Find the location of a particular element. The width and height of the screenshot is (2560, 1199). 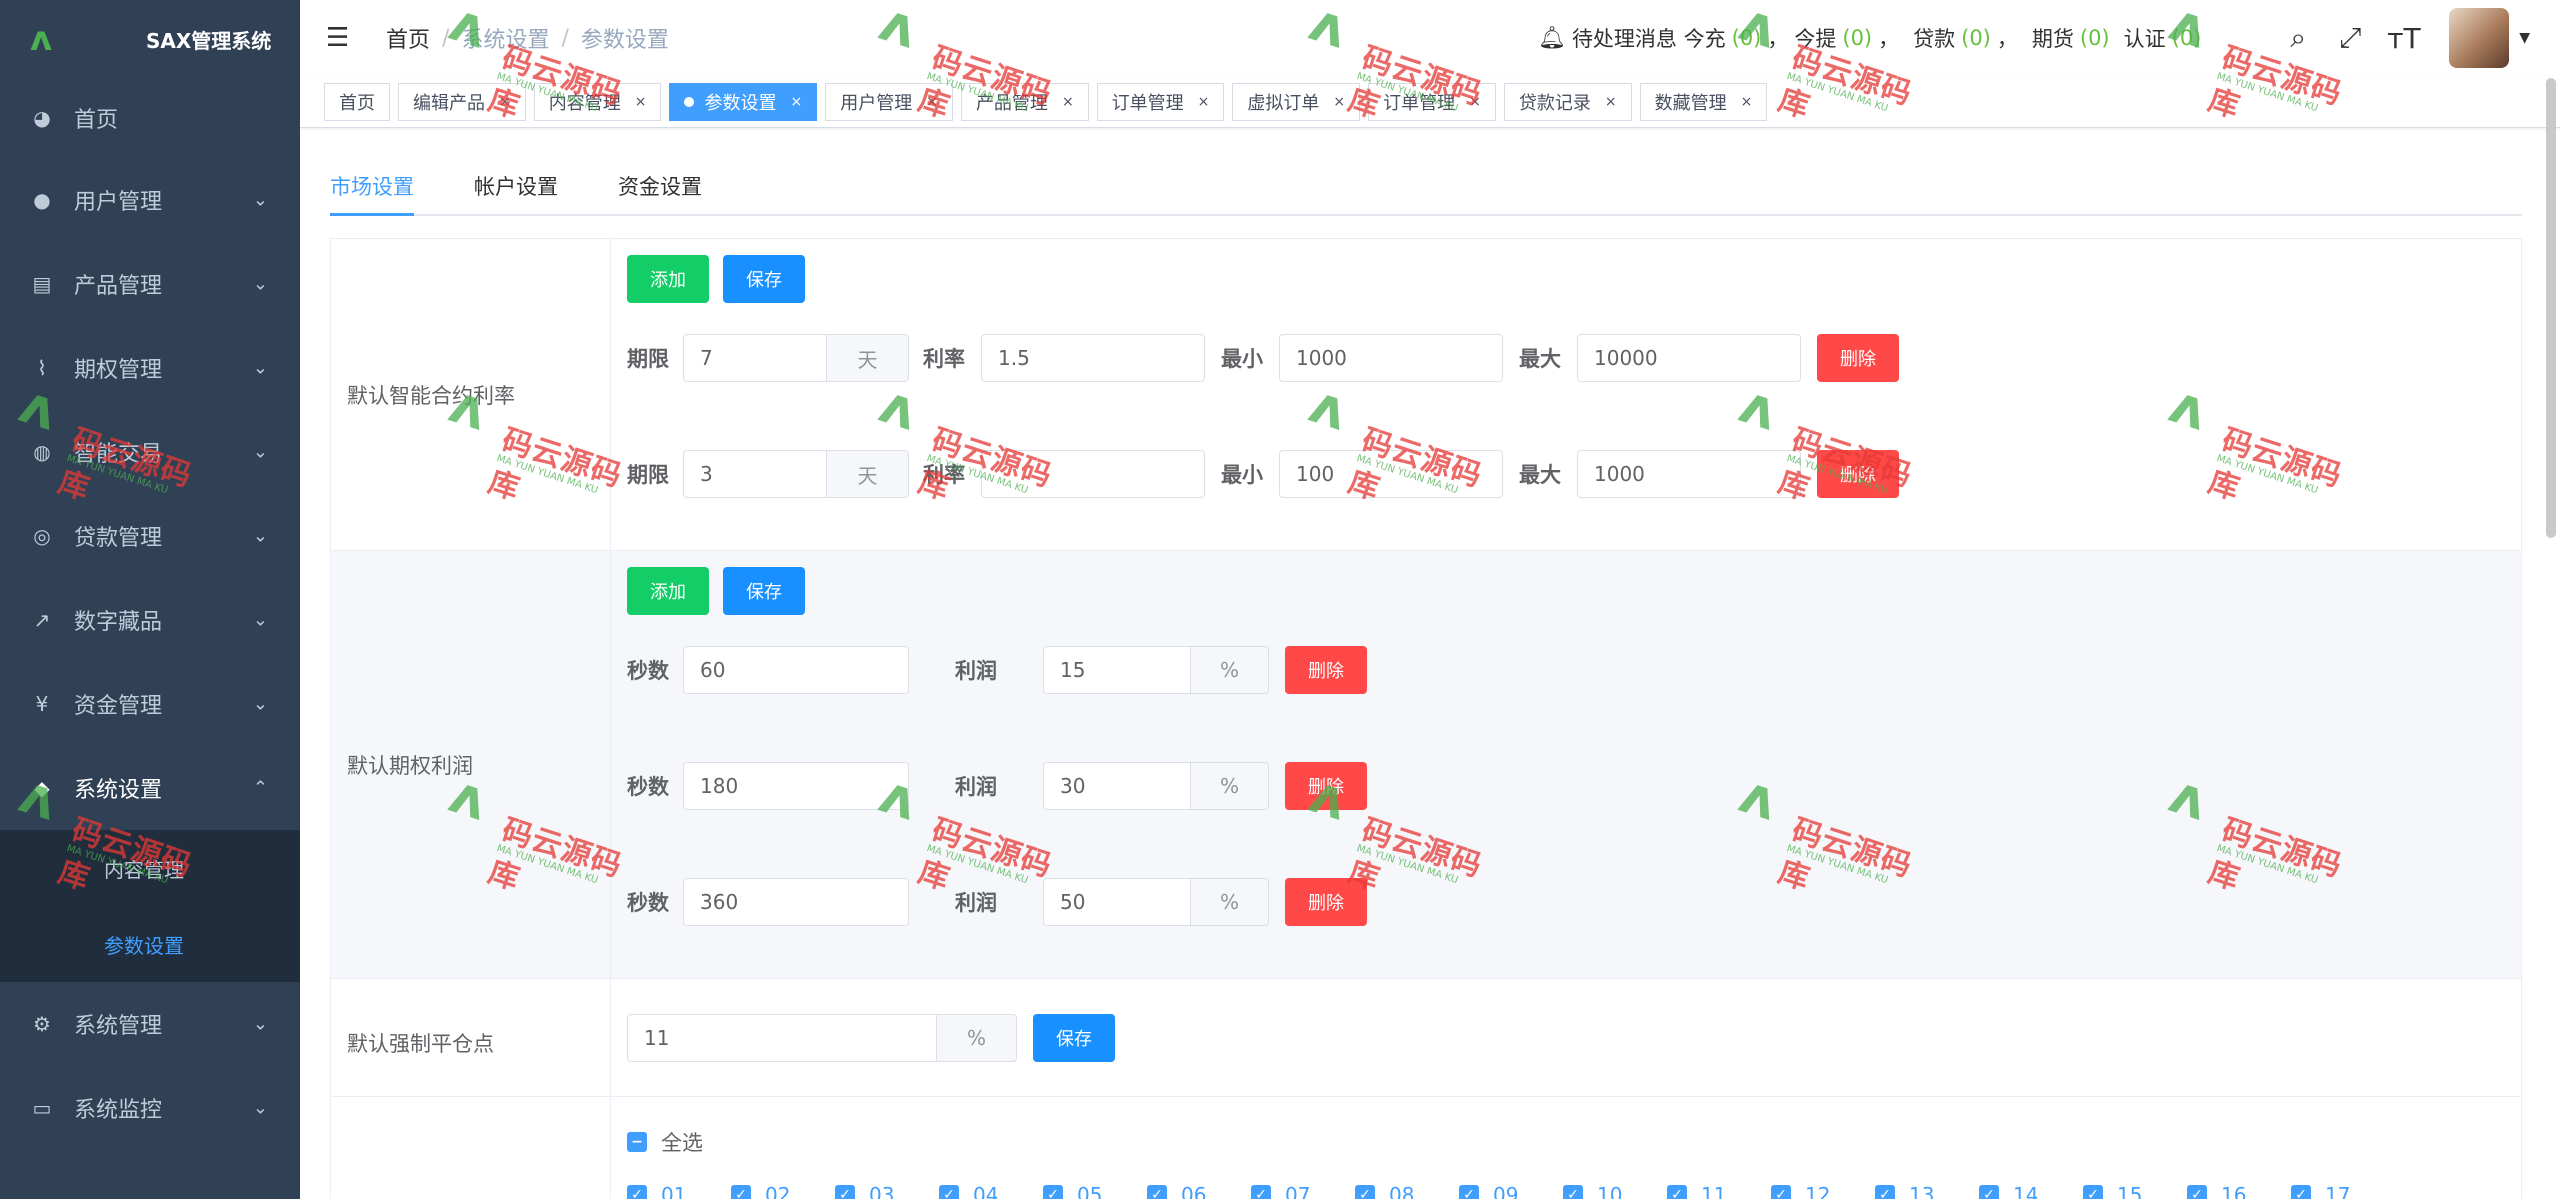

profit-input: 50 is located at coordinates (1117, 902).